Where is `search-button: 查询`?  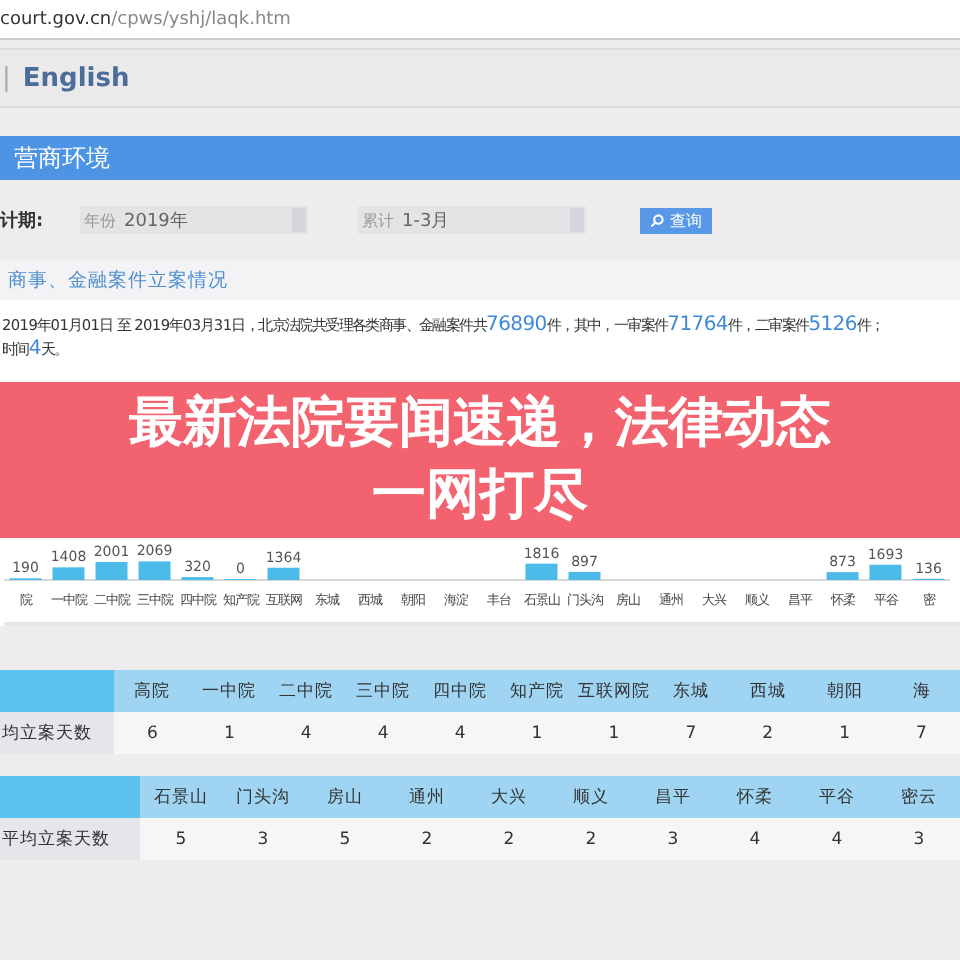 search-button: 查询 is located at coordinates (676, 220).